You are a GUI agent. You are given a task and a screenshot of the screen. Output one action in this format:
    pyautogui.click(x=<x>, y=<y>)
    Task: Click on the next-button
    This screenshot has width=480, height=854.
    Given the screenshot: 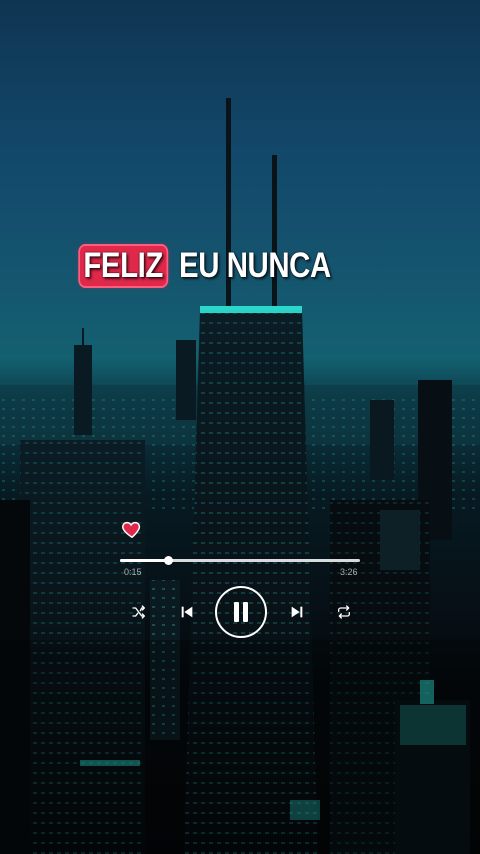 What is the action you would take?
    pyautogui.click(x=297, y=612)
    